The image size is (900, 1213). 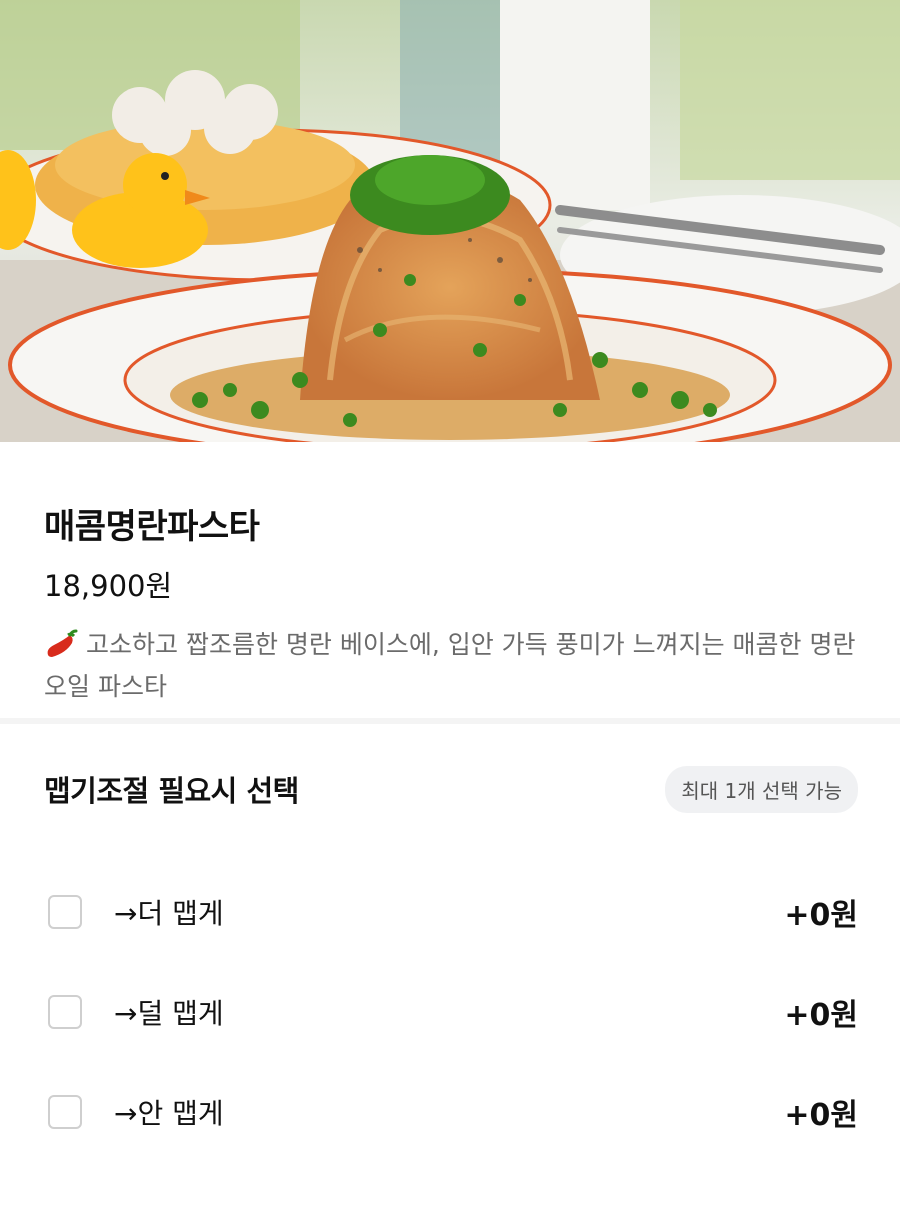 I want to click on option-label: →덜 맵게, so click(x=169, y=1013).